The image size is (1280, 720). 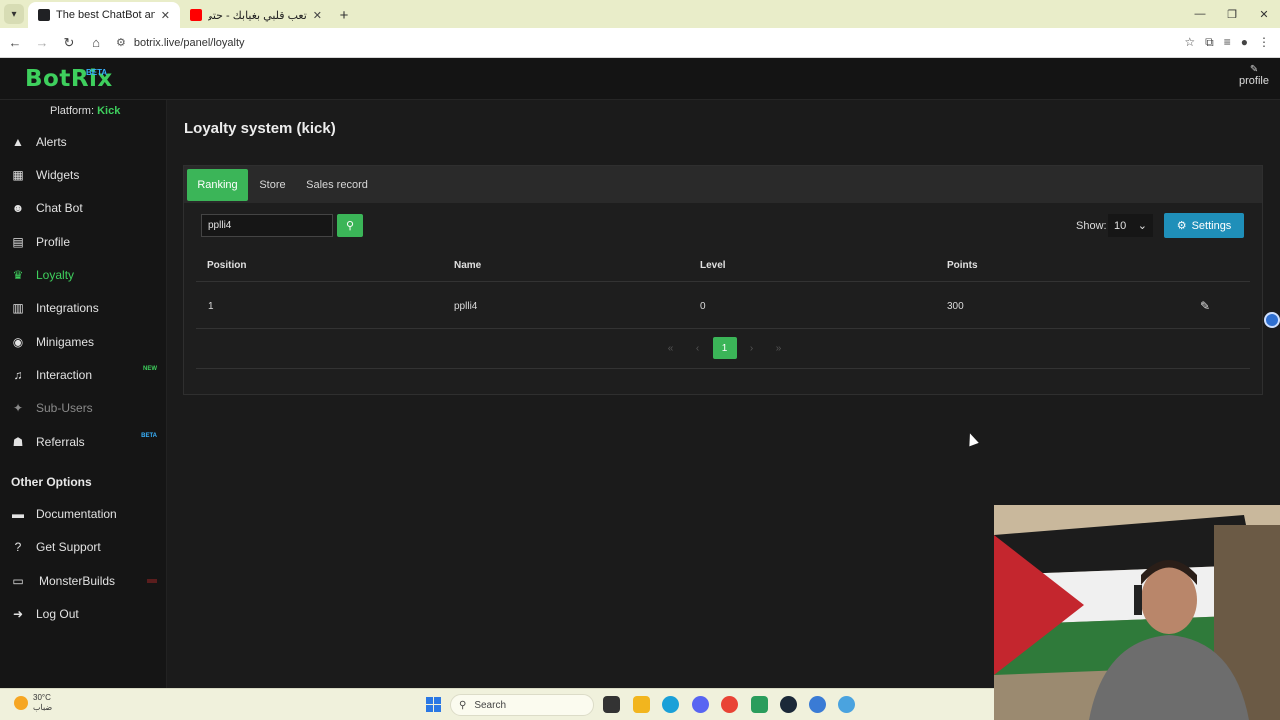 I want to click on tab-store: Store, so click(x=272, y=185).